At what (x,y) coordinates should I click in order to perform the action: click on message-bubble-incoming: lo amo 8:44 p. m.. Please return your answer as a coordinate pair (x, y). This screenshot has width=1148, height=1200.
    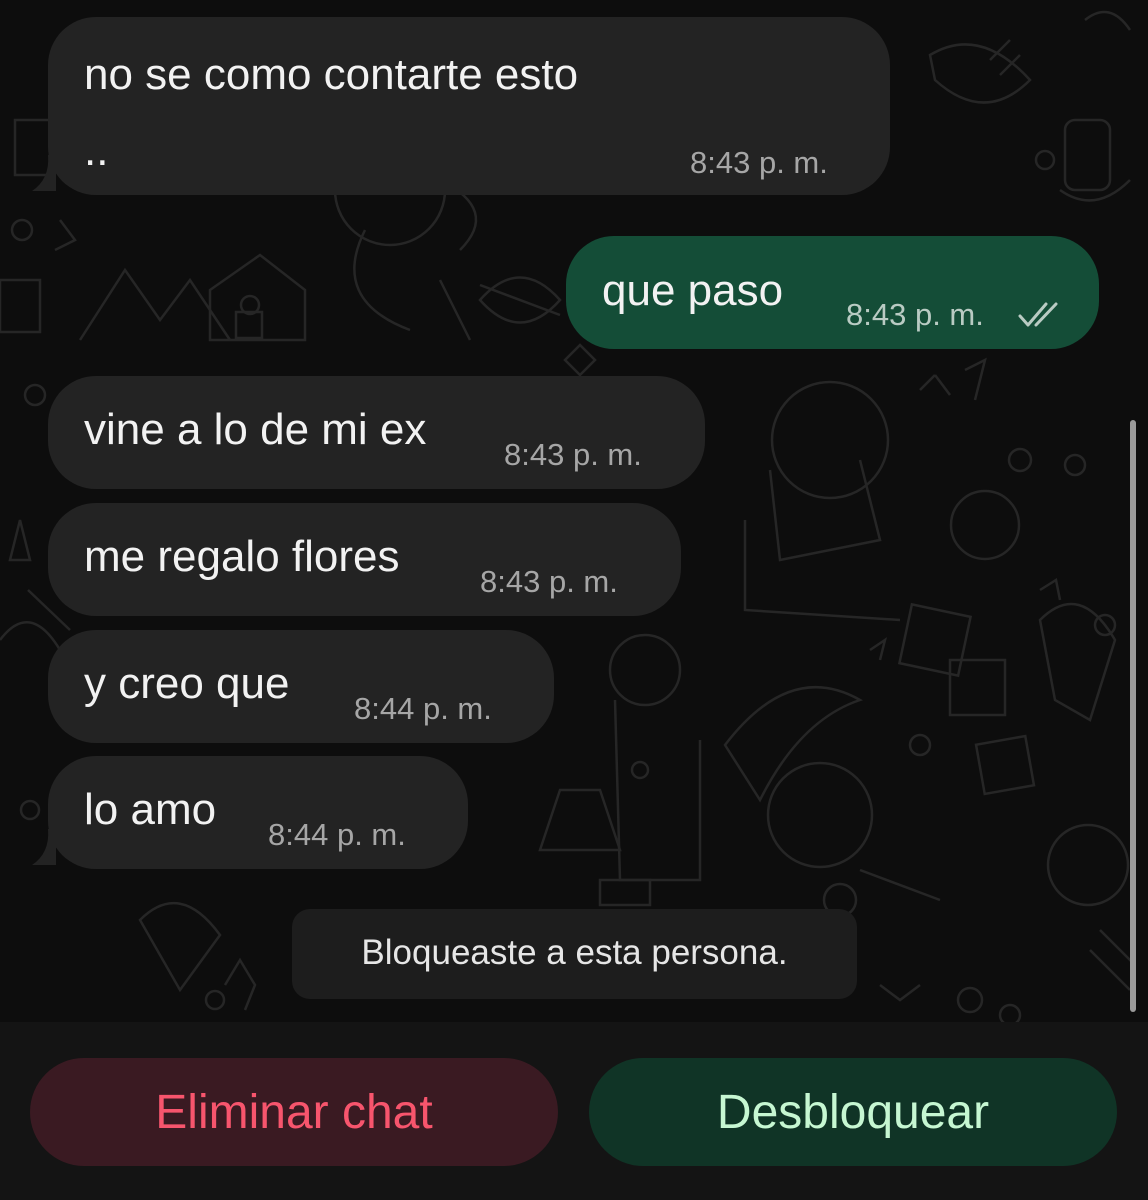
    Looking at the image, I should click on (258, 812).